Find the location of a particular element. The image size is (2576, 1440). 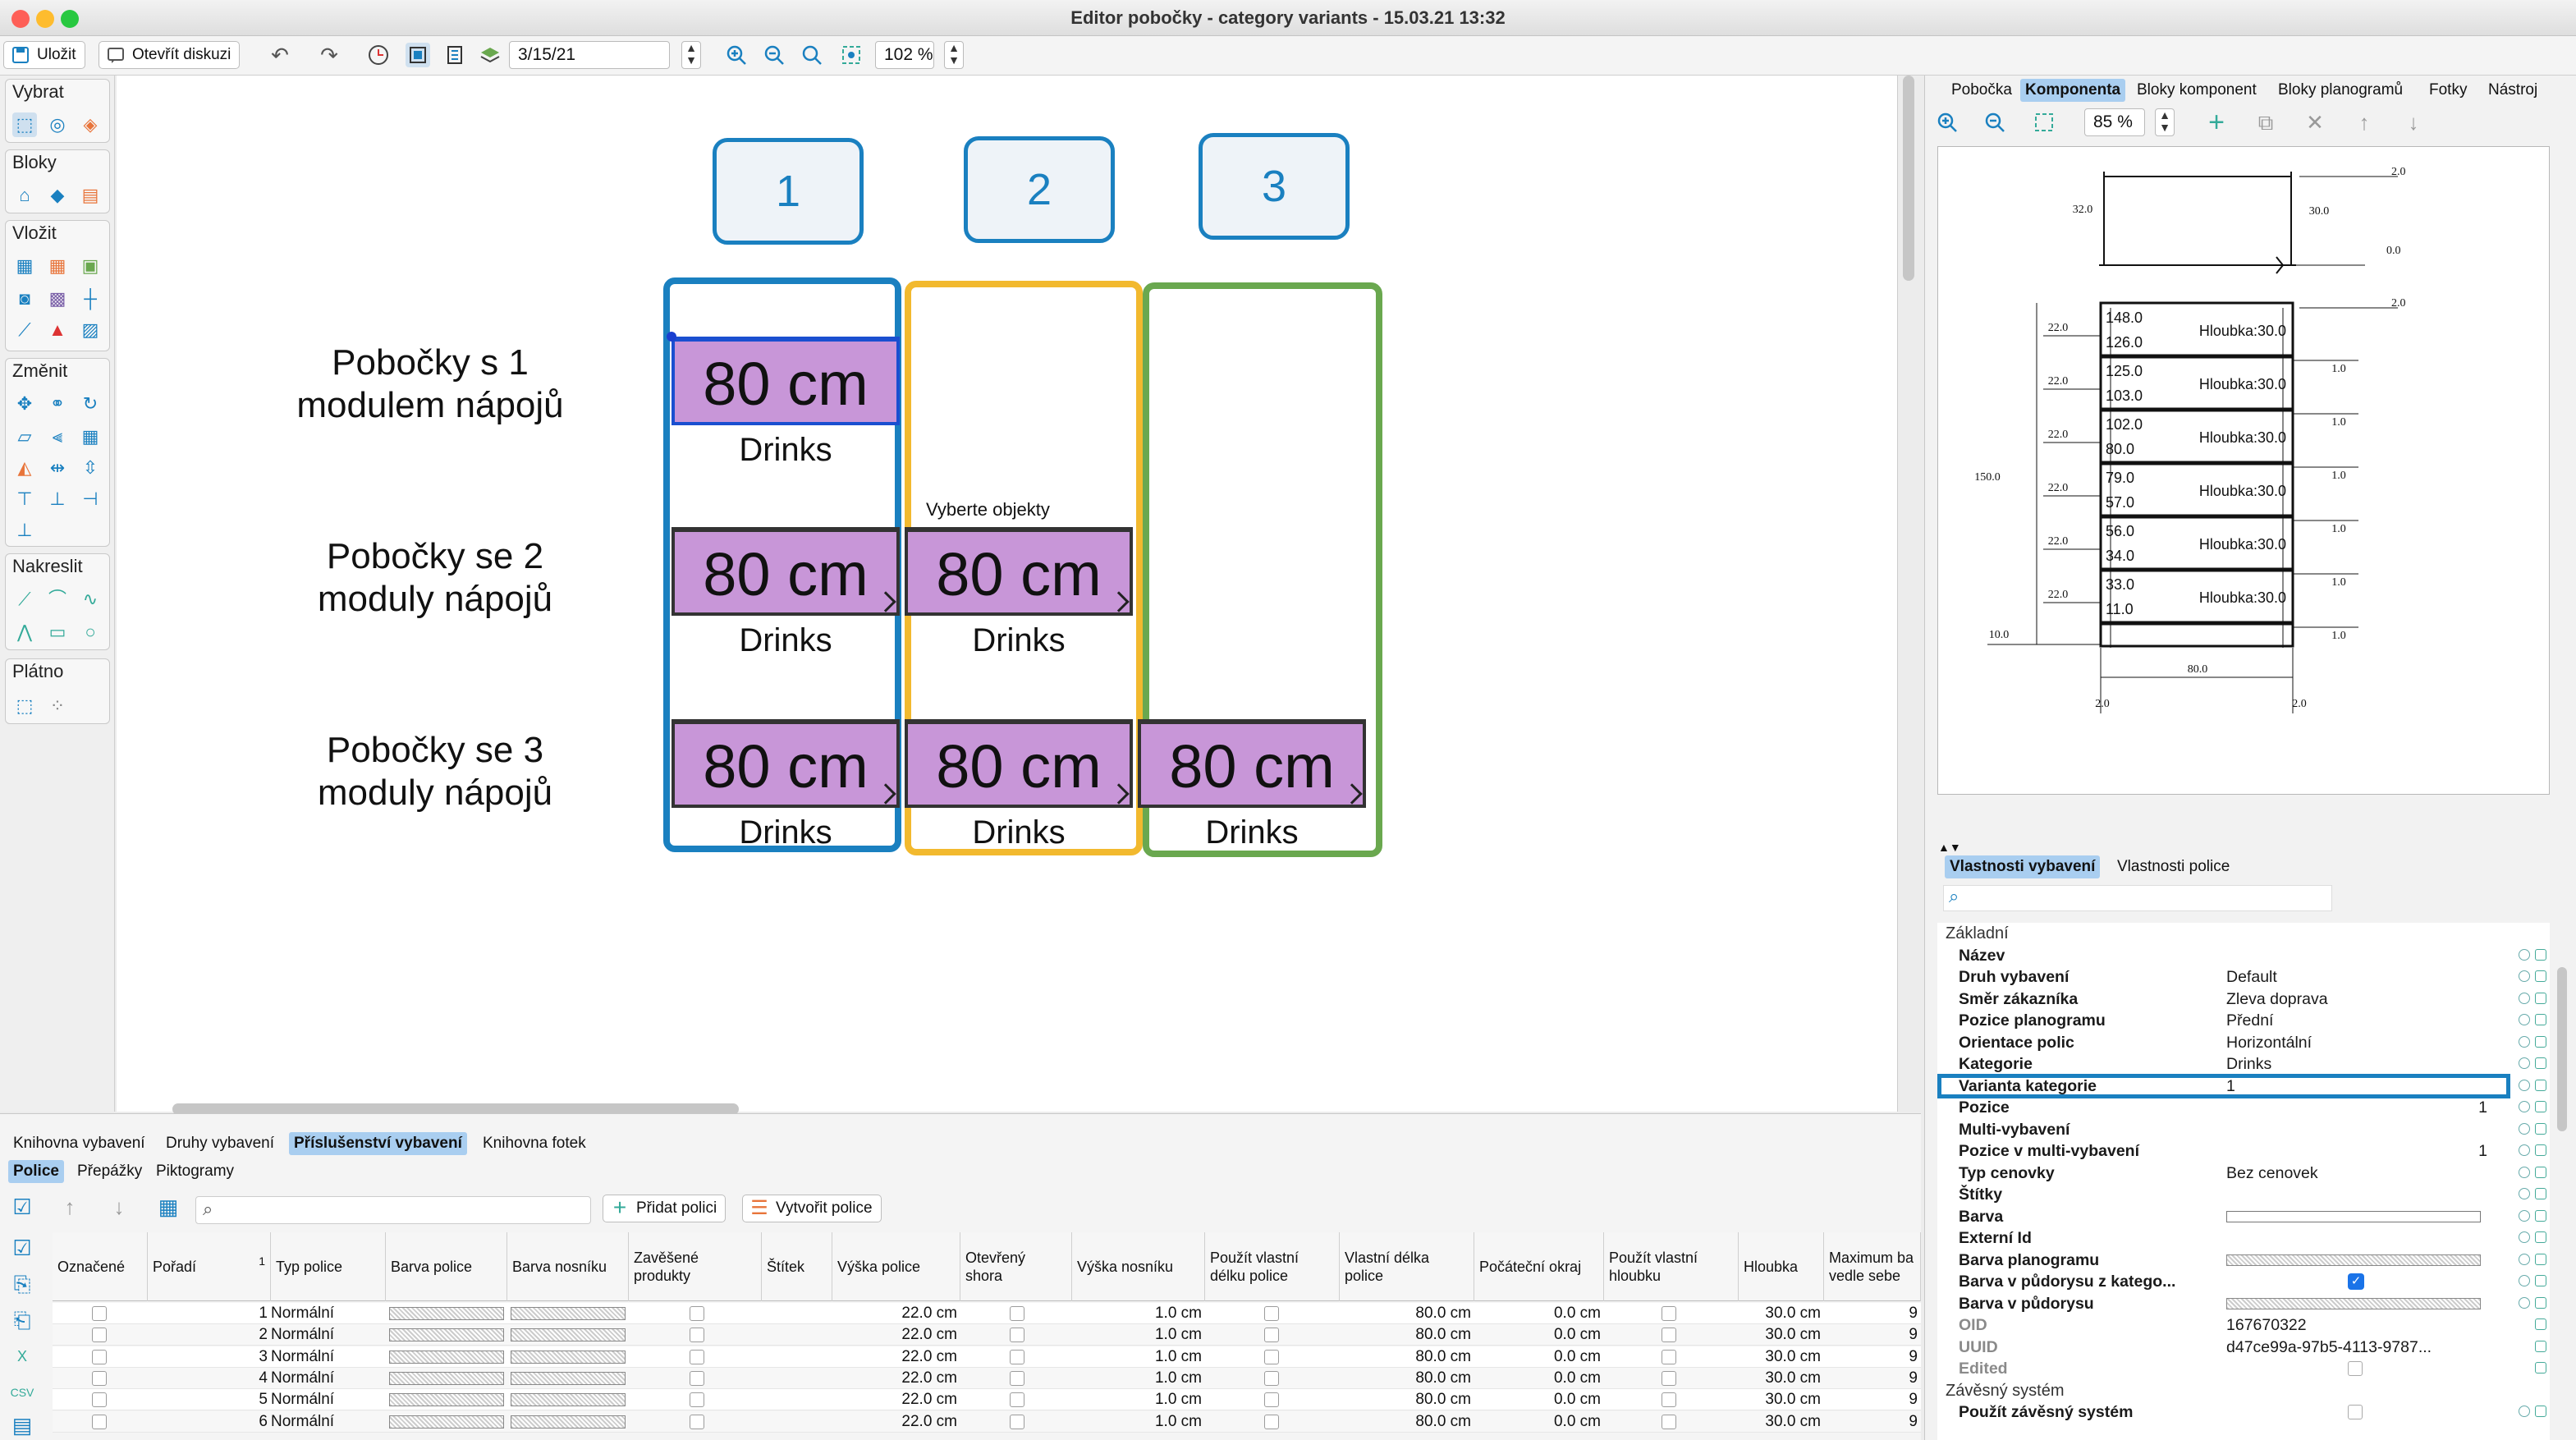

target-tool-icon: ◎ is located at coordinates (58, 124).